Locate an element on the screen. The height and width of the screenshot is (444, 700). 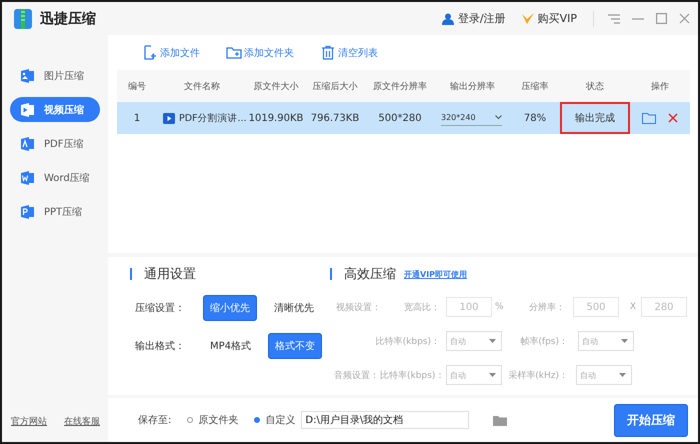
word-document-icon is located at coordinates (27, 178).